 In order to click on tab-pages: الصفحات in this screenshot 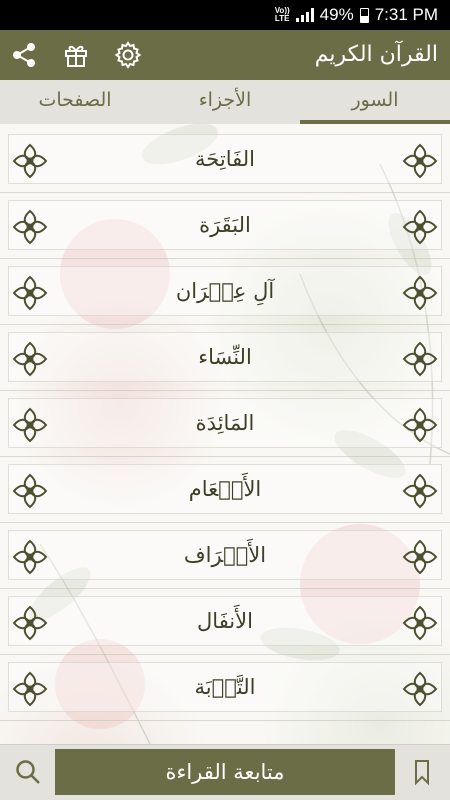, I will do `click(75, 102)`.